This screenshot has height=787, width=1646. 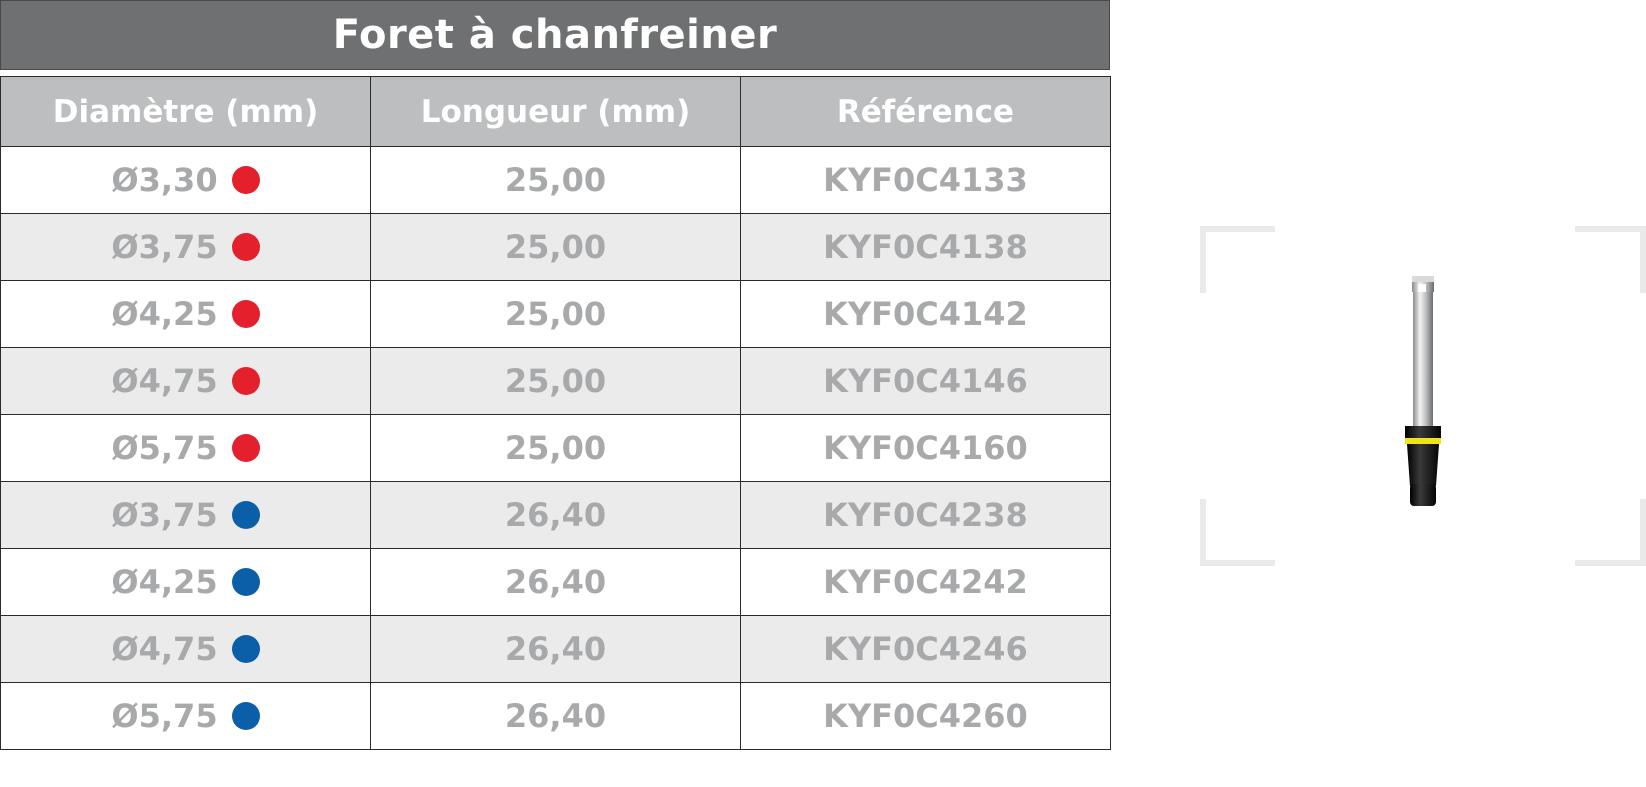 I want to click on column-header-diameter: Diamètre (mm), so click(x=185, y=111).